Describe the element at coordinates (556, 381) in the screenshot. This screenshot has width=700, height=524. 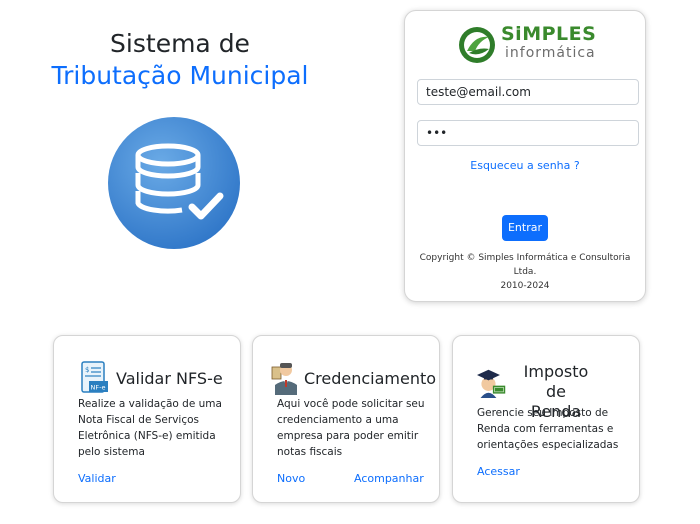
I see `card-title-line1: Imposto de` at that location.